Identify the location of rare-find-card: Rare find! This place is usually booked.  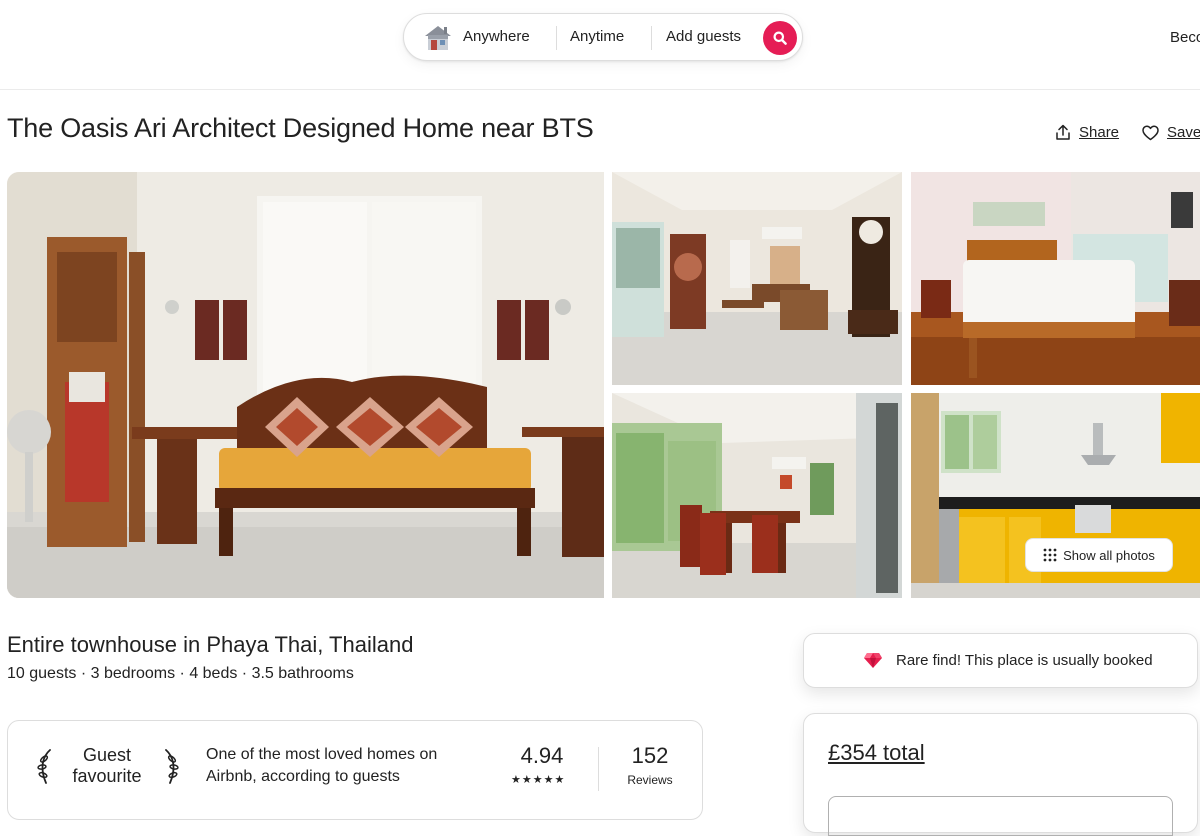
(1000, 660).